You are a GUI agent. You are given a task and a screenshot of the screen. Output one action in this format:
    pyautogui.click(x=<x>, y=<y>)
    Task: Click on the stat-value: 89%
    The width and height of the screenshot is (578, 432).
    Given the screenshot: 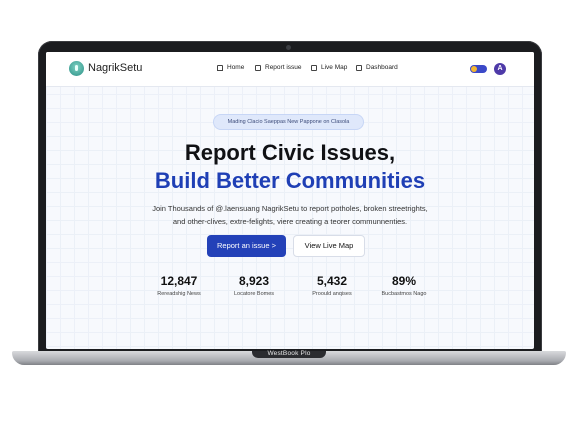 What is the action you would take?
    pyautogui.click(x=404, y=281)
    